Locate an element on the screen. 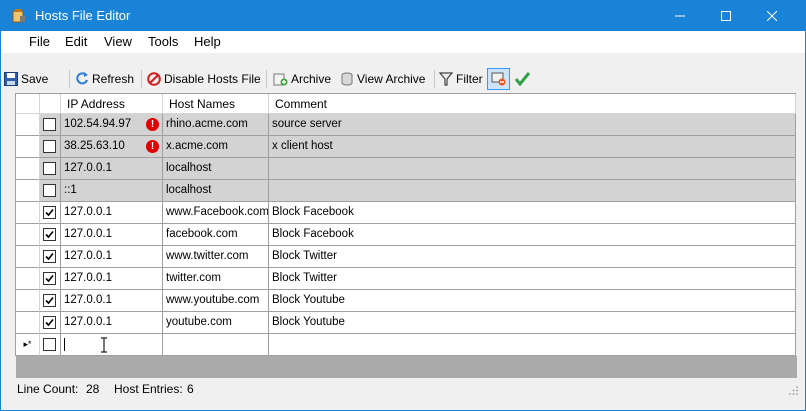 The height and width of the screenshot is (411, 806). comment-cell: source server is located at coordinates (532, 125).